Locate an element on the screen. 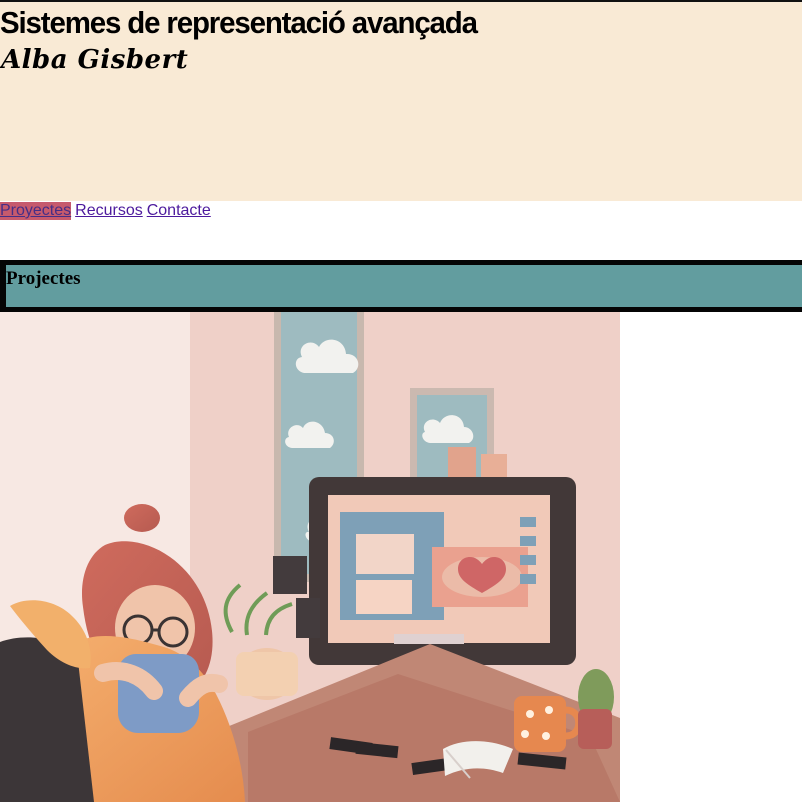  nav-link-contacte: Contacte is located at coordinates (179, 211).